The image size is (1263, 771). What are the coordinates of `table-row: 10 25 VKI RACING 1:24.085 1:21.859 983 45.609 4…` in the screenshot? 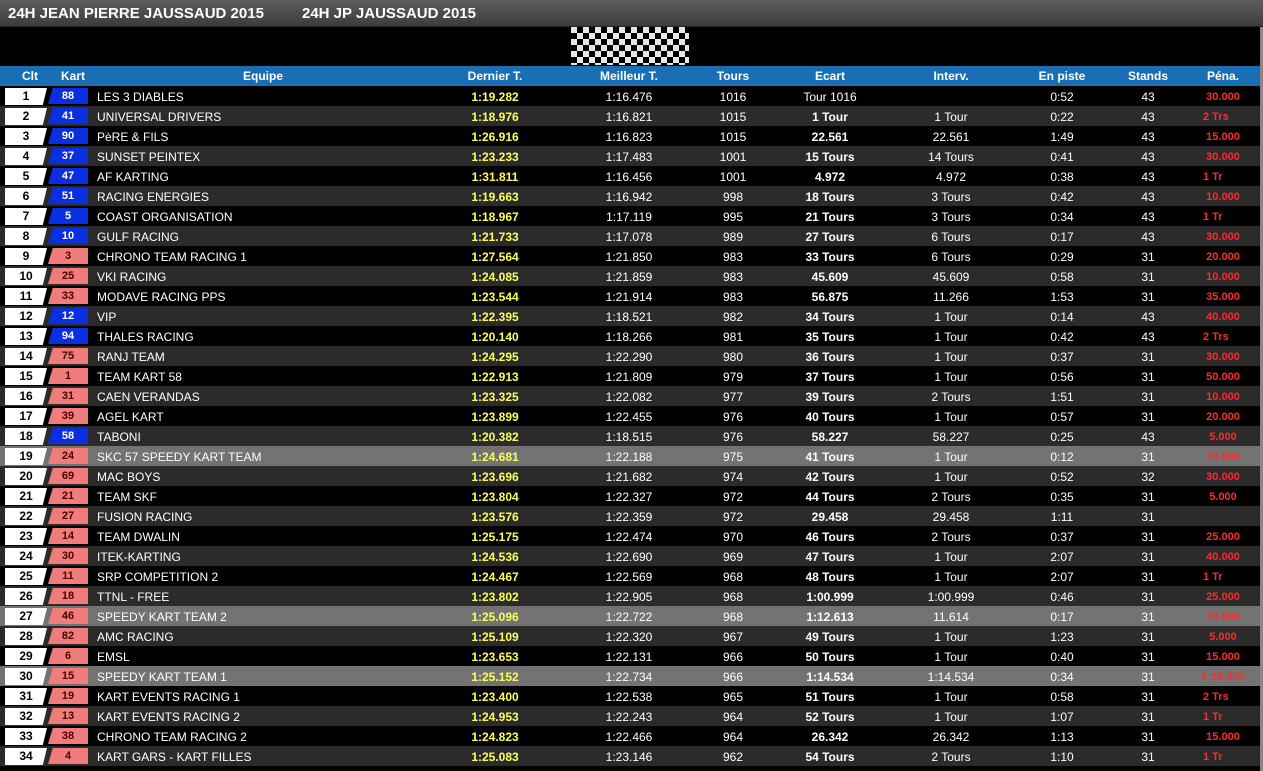 It's located at (631, 276).